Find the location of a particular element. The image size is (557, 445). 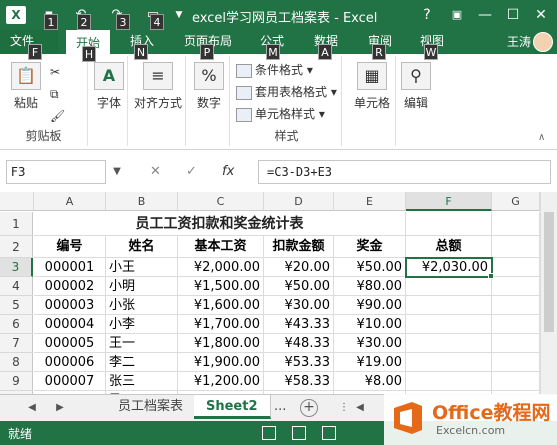

cell-g6 is located at coordinates (516, 324).